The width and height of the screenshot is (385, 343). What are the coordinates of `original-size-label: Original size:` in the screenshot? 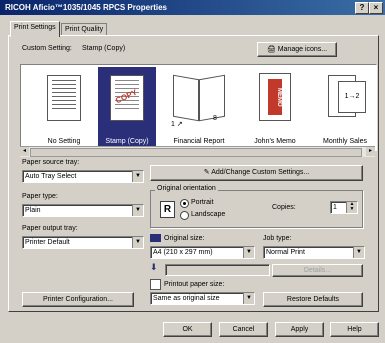 It's located at (184, 238).